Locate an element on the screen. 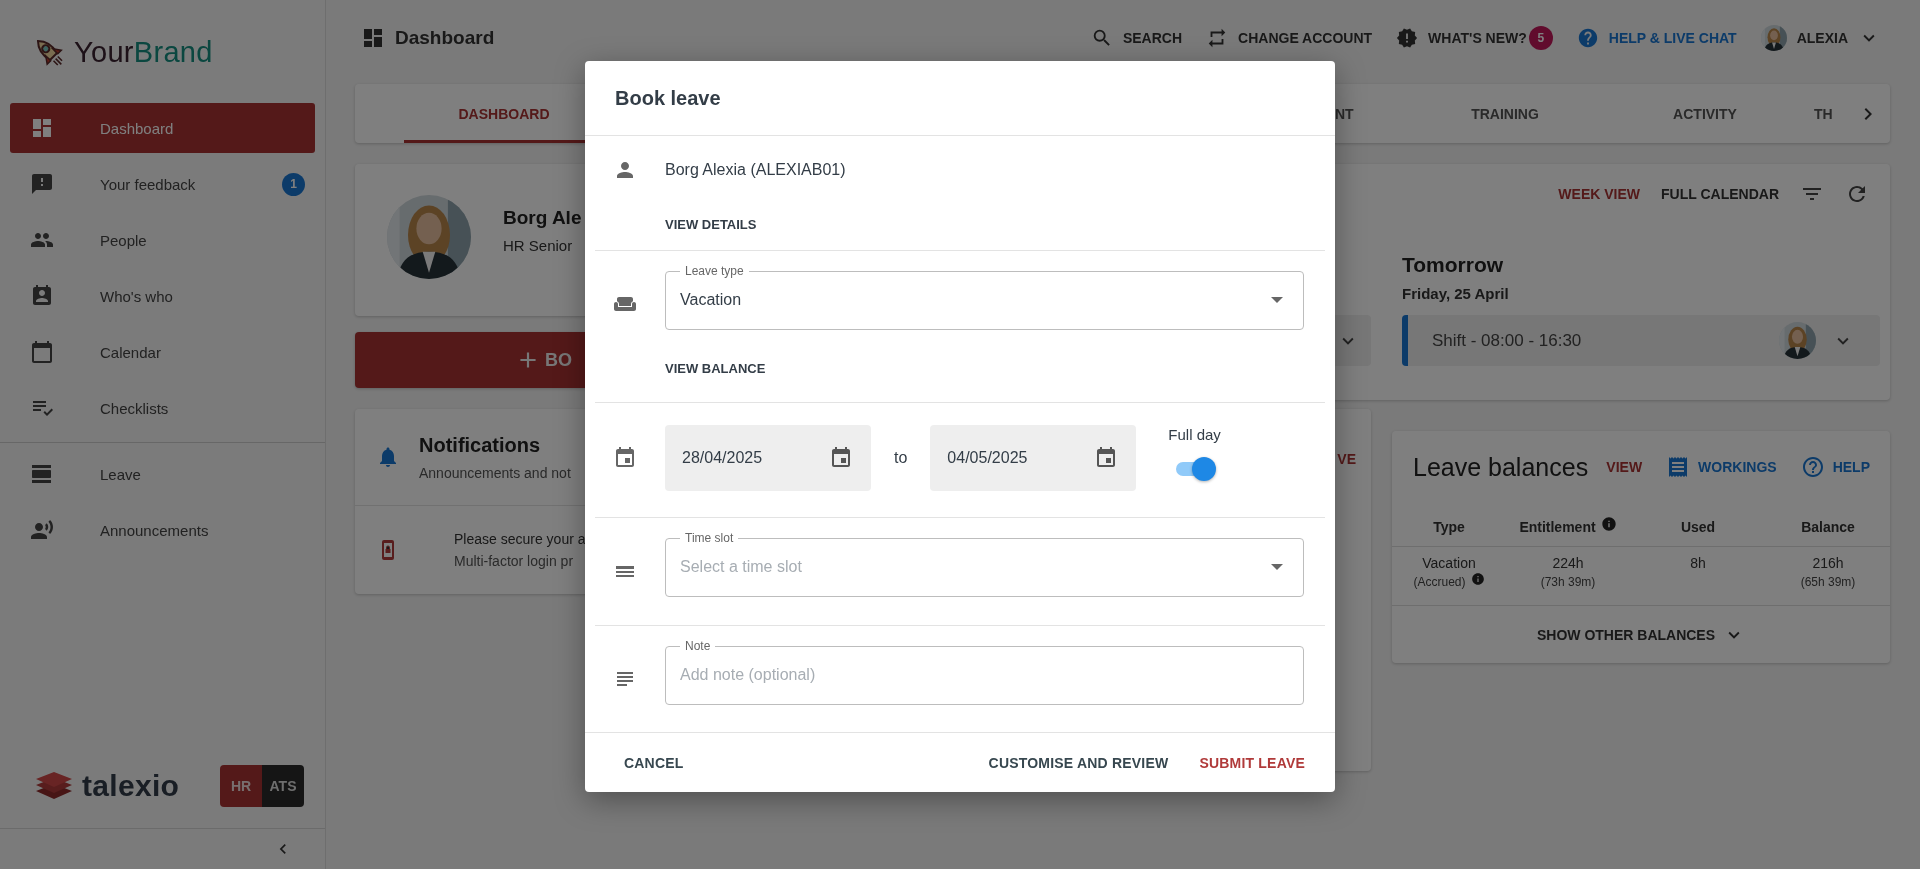 The image size is (1920, 869). chevron-right-icon is located at coordinates (1867, 113).